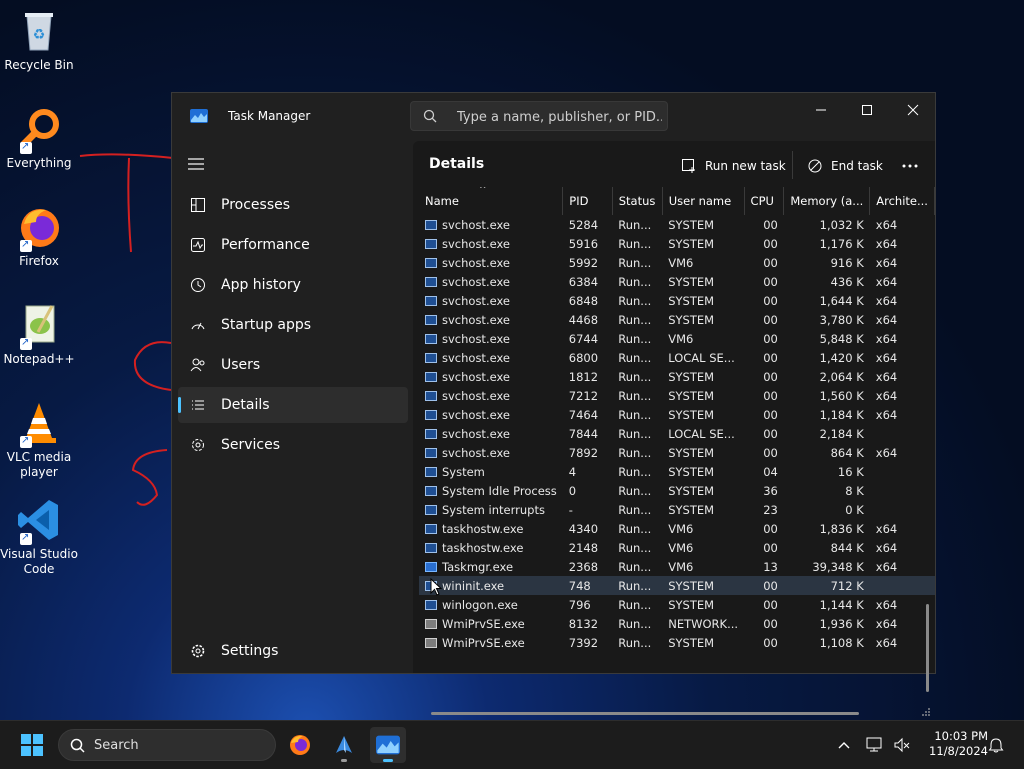 This screenshot has height=769, width=1024. Describe the element at coordinates (491, 547) in the screenshot. I see `cell-name: taskhostw.exe` at that location.